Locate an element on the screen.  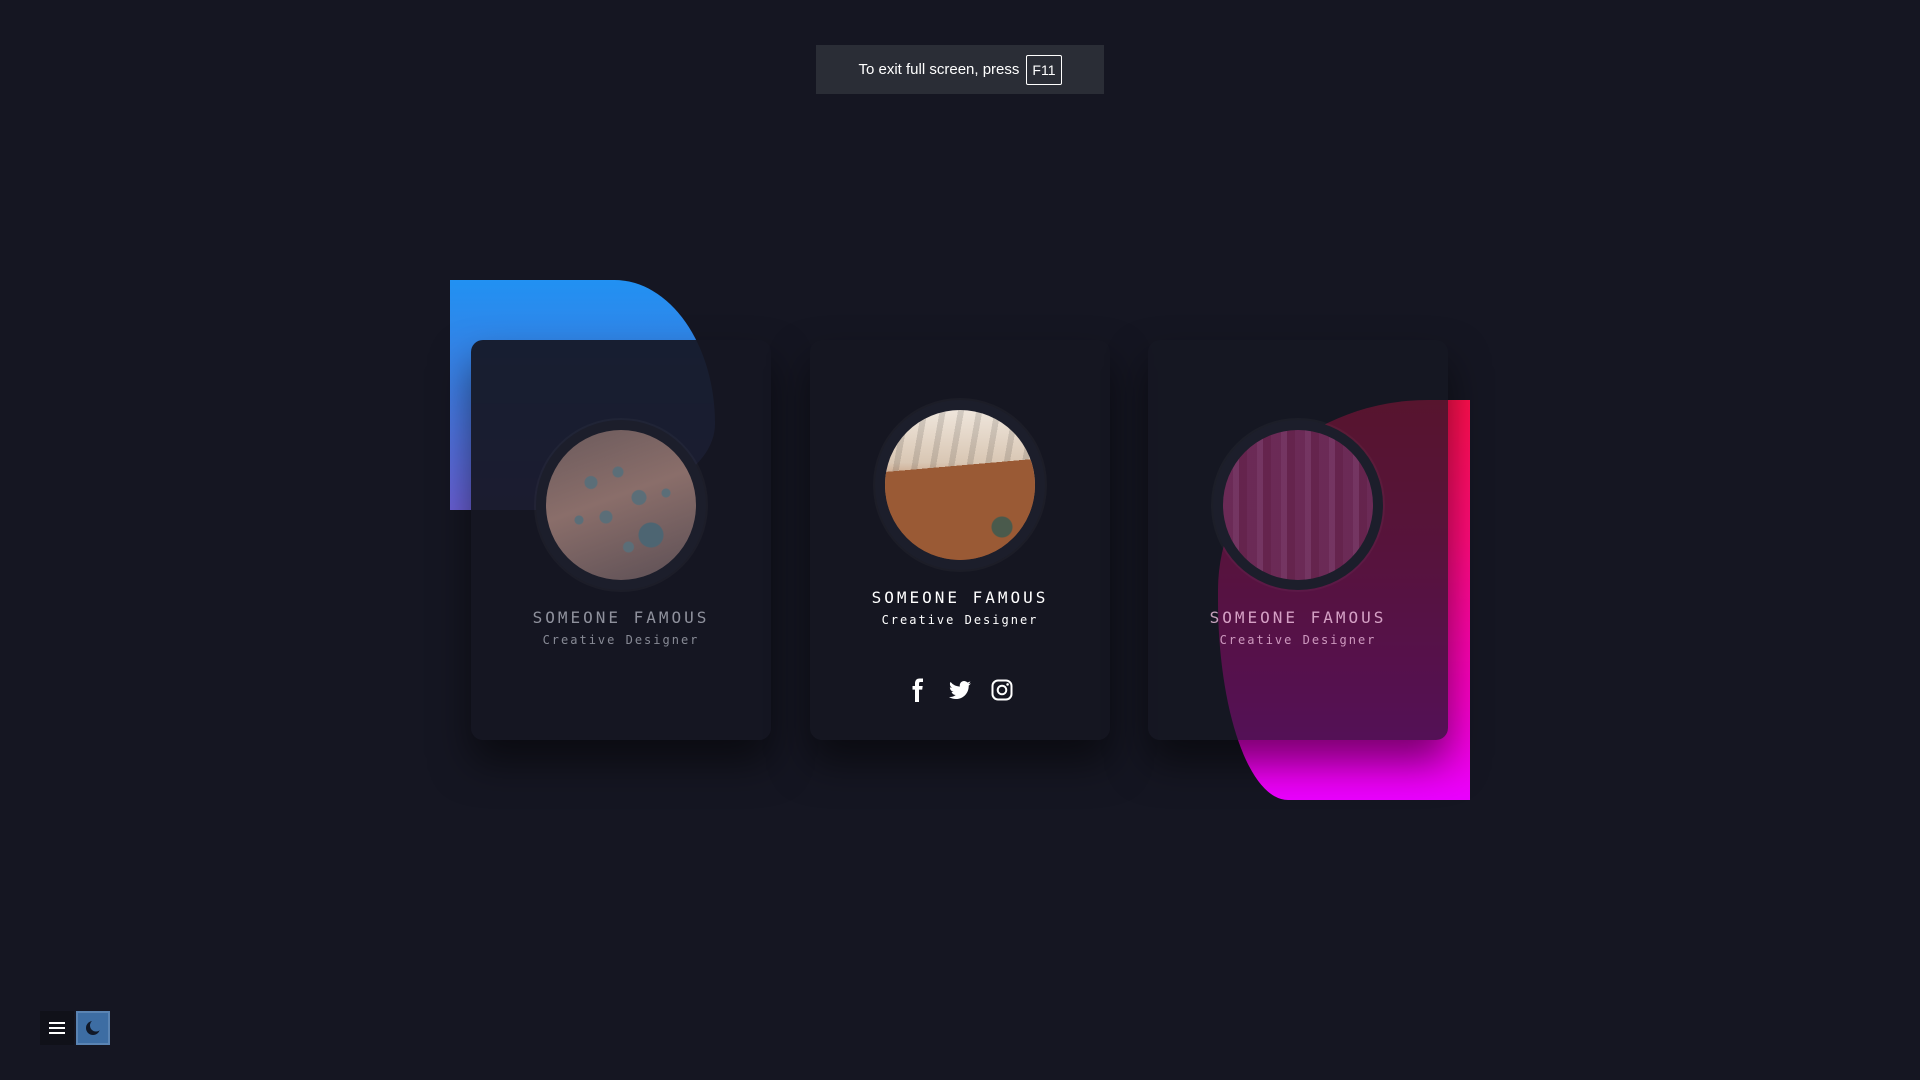
mini-toolbar is located at coordinates (75, 1028).